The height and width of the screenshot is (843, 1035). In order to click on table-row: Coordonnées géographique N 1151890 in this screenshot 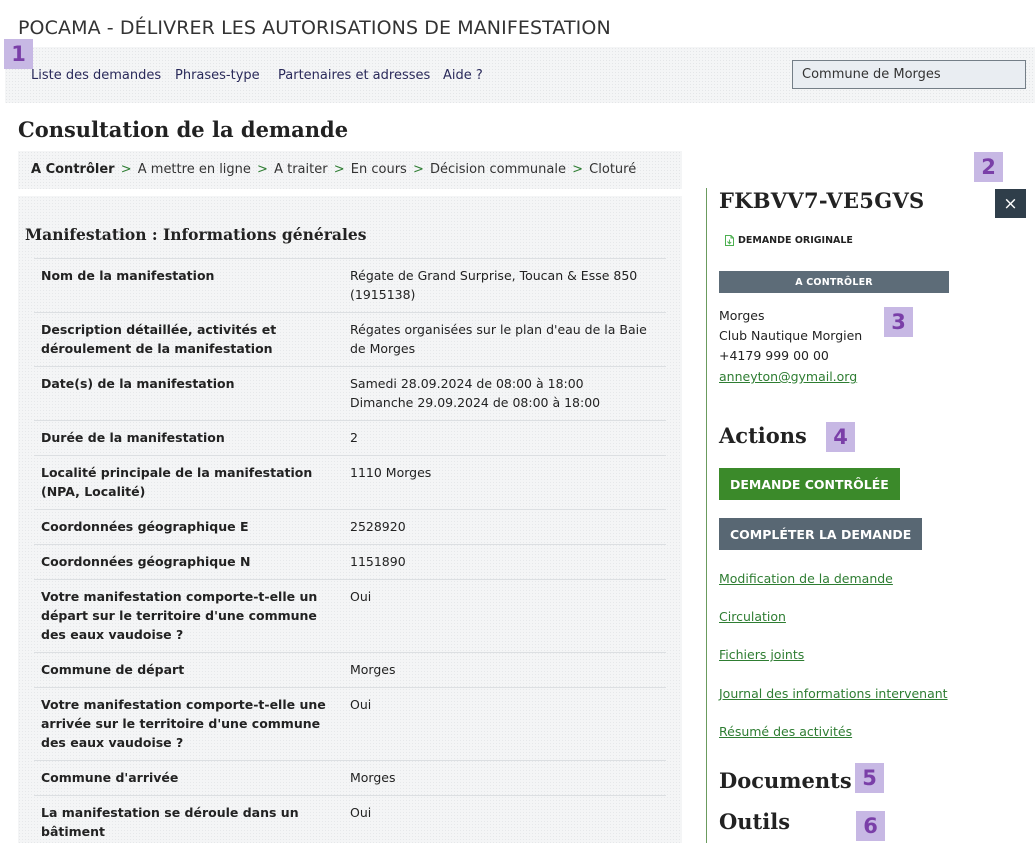, I will do `click(350, 561)`.